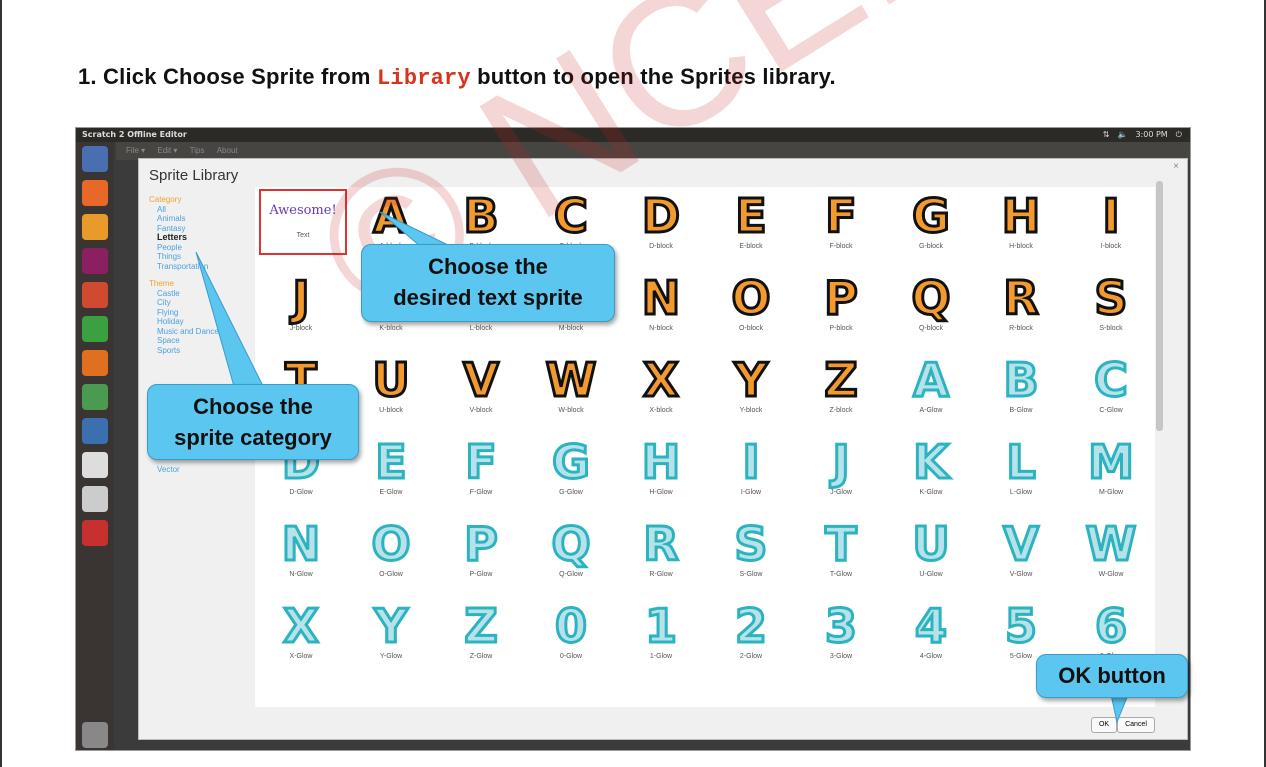  Describe the element at coordinates (95, 227) in the screenshot. I see `scratch-icon` at that location.